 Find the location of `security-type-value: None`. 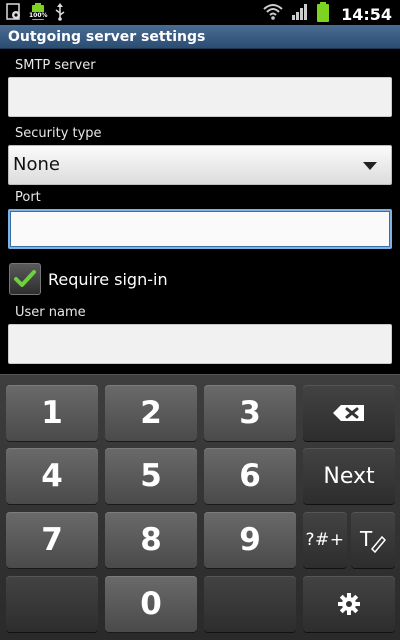

security-type-value: None is located at coordinates (36, 164).